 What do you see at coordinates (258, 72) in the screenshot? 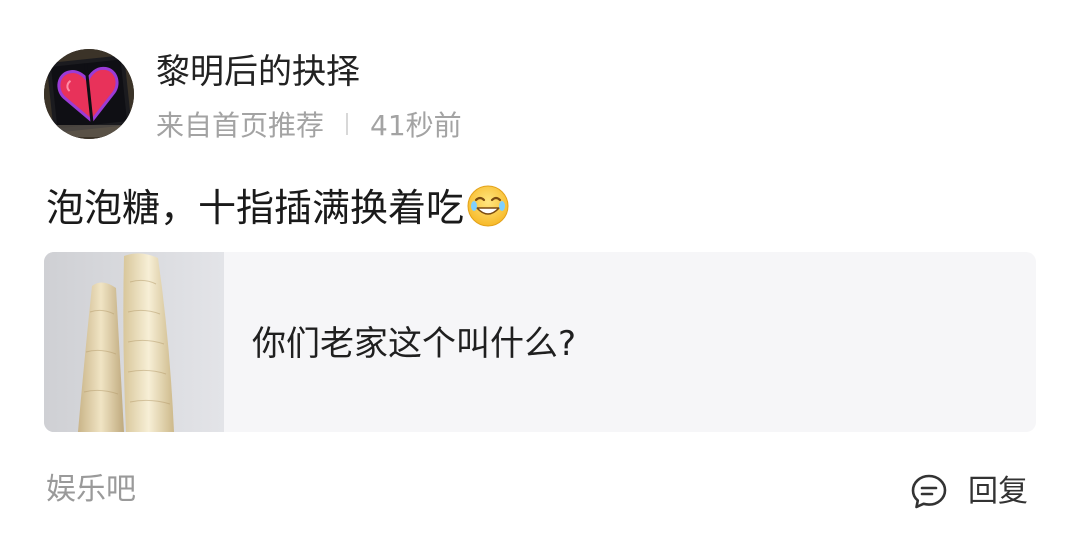
I see `author-name: 黎明后的抉择` at bounding box center [258, 72].